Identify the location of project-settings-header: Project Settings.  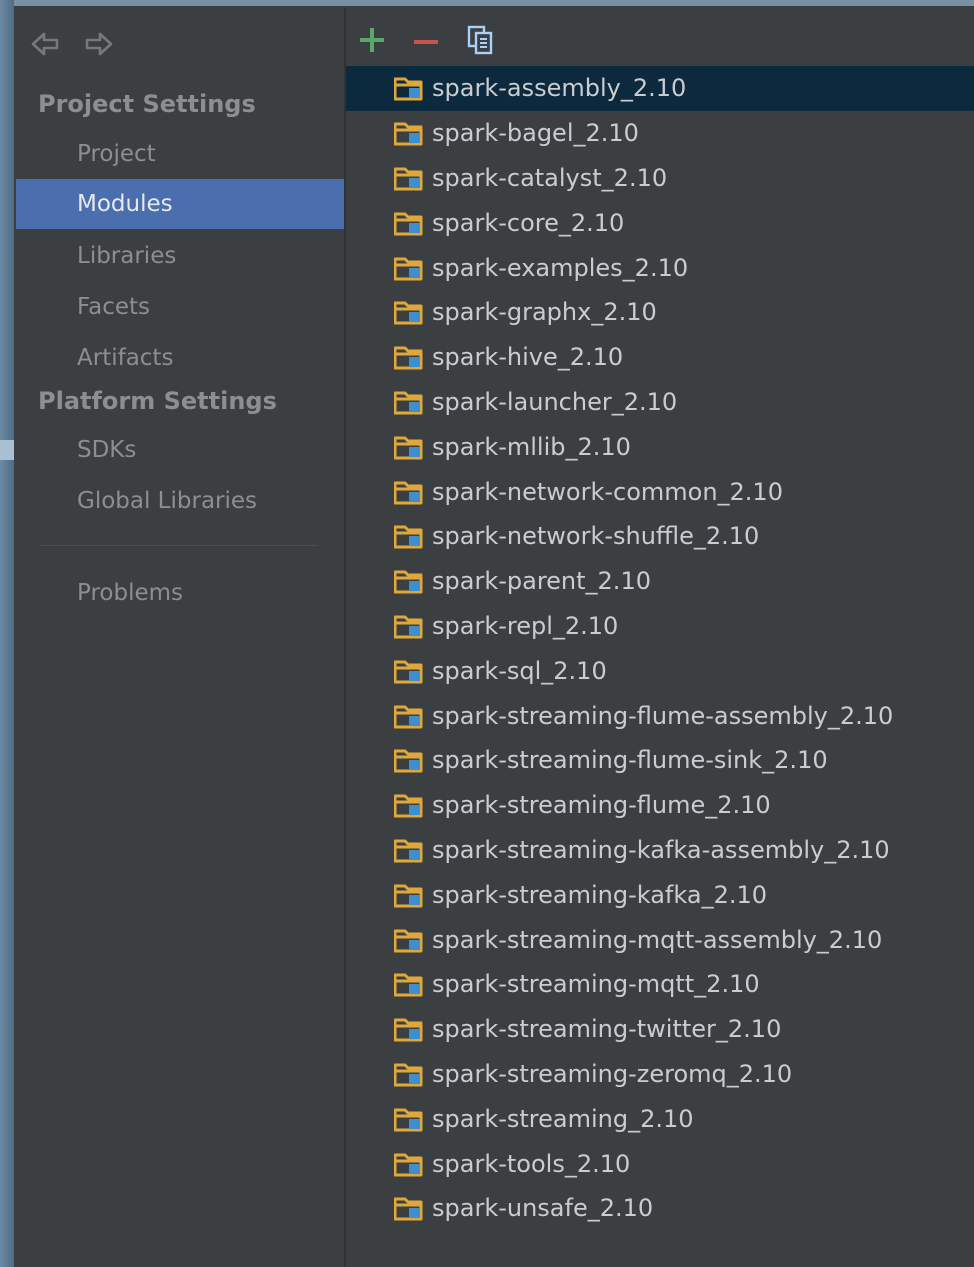
(147, 104).